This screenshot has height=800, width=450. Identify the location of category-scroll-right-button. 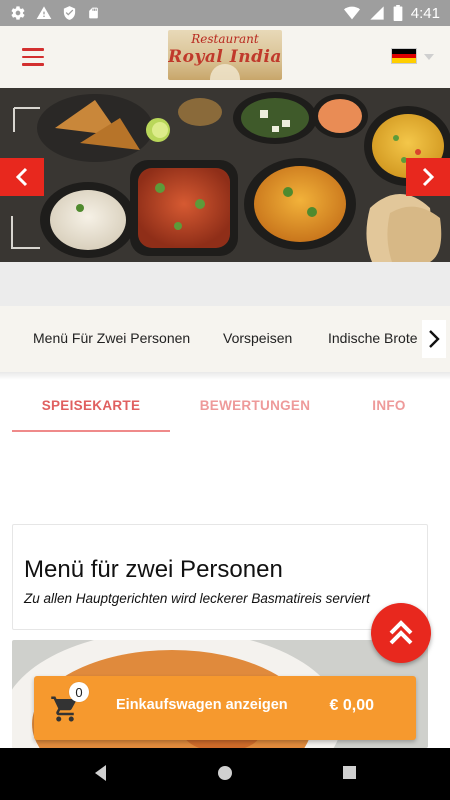
(434, 339).